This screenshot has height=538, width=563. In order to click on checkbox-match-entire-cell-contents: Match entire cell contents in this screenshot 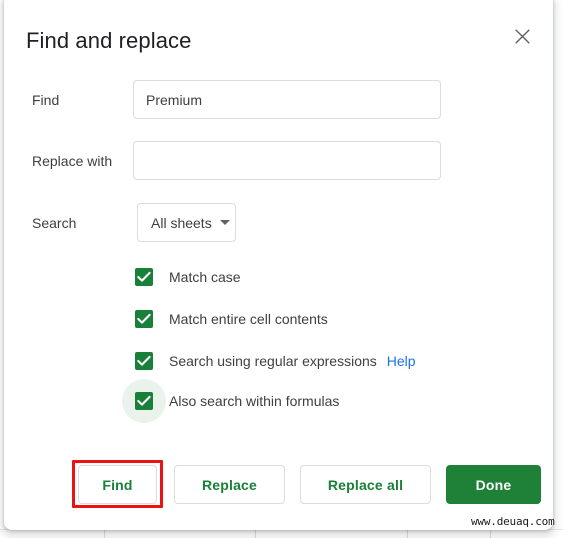, I will do `click(231, 319)`.